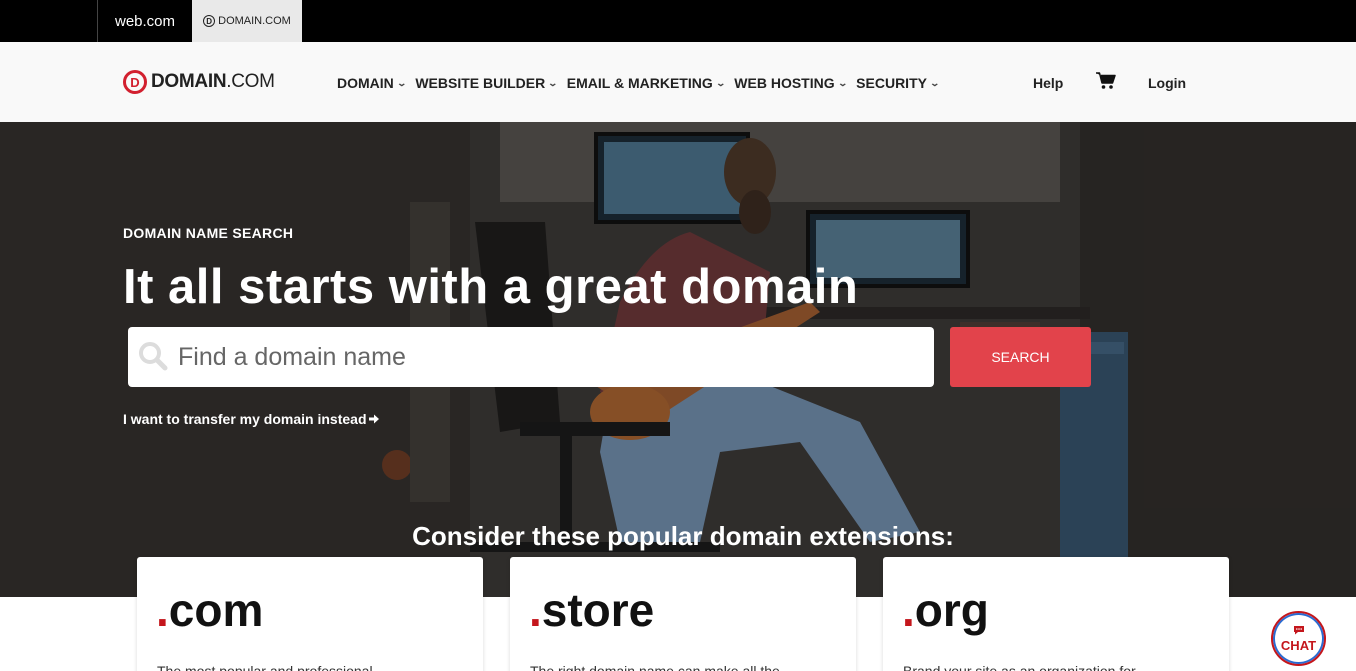 The height and width of the screenshot is (671, 1356). I want to click on hero-eyebrow: DOMAIN NAME SEARCH, so click(208, 233).